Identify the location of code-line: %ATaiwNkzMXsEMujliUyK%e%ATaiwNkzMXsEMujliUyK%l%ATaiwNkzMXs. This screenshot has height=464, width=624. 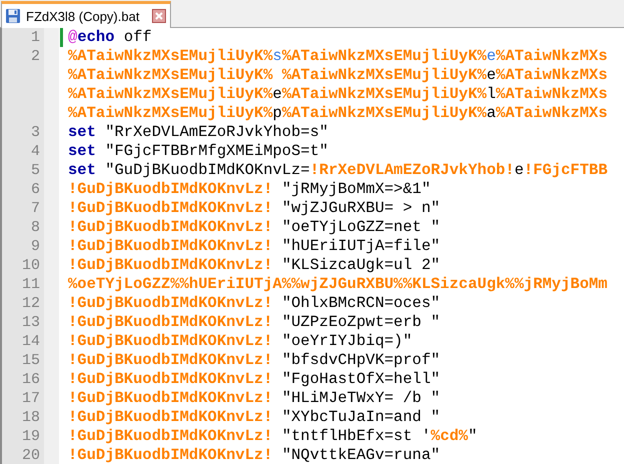
(338, 94).